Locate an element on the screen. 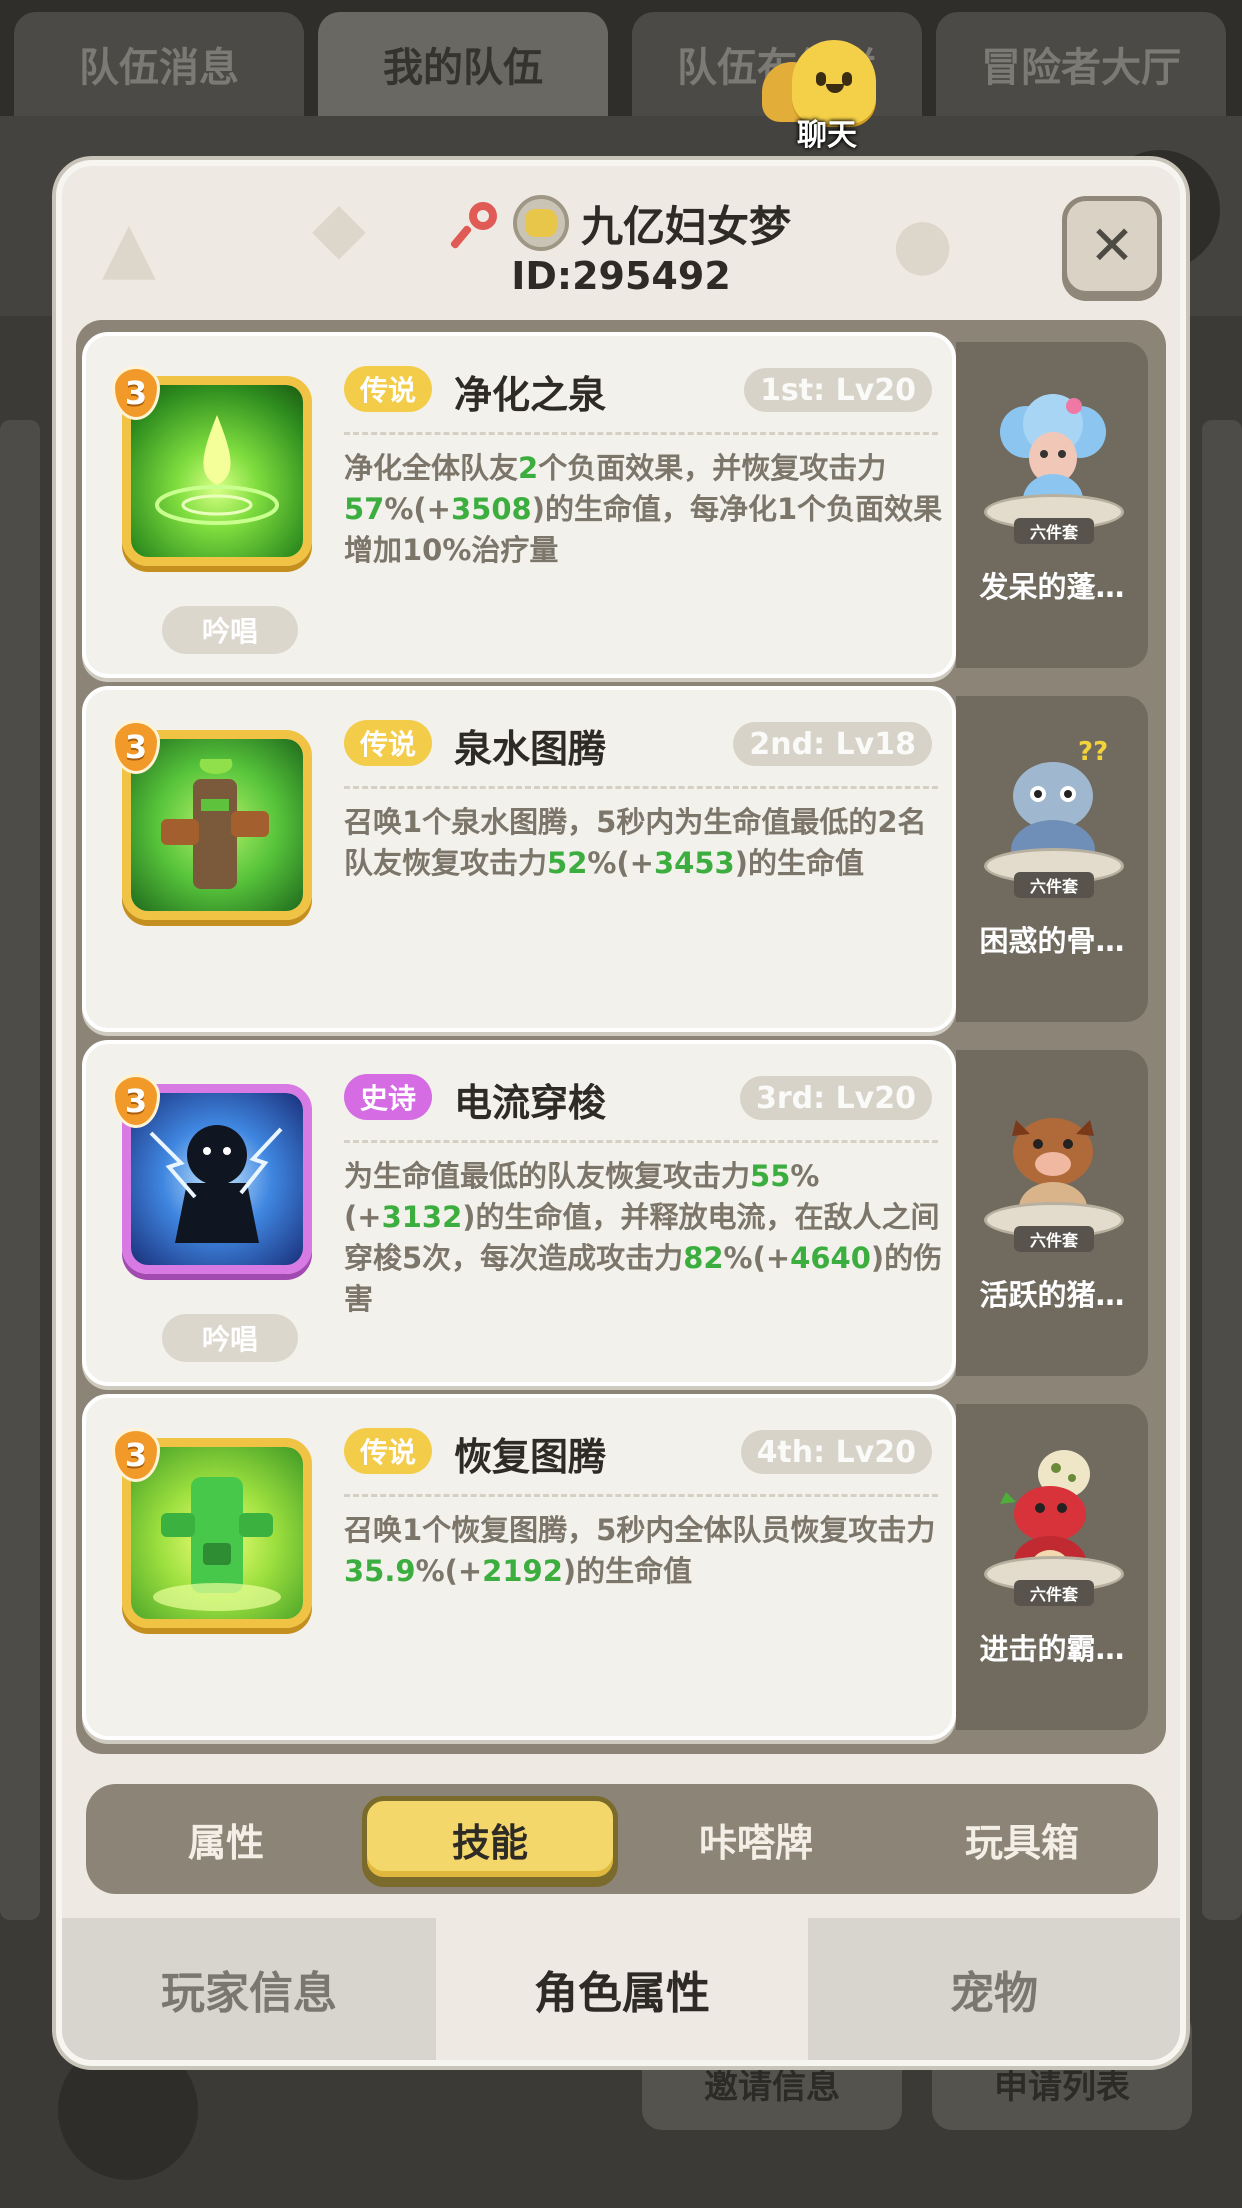  chat-button: 聊天 is located at coordinates (827, 91).